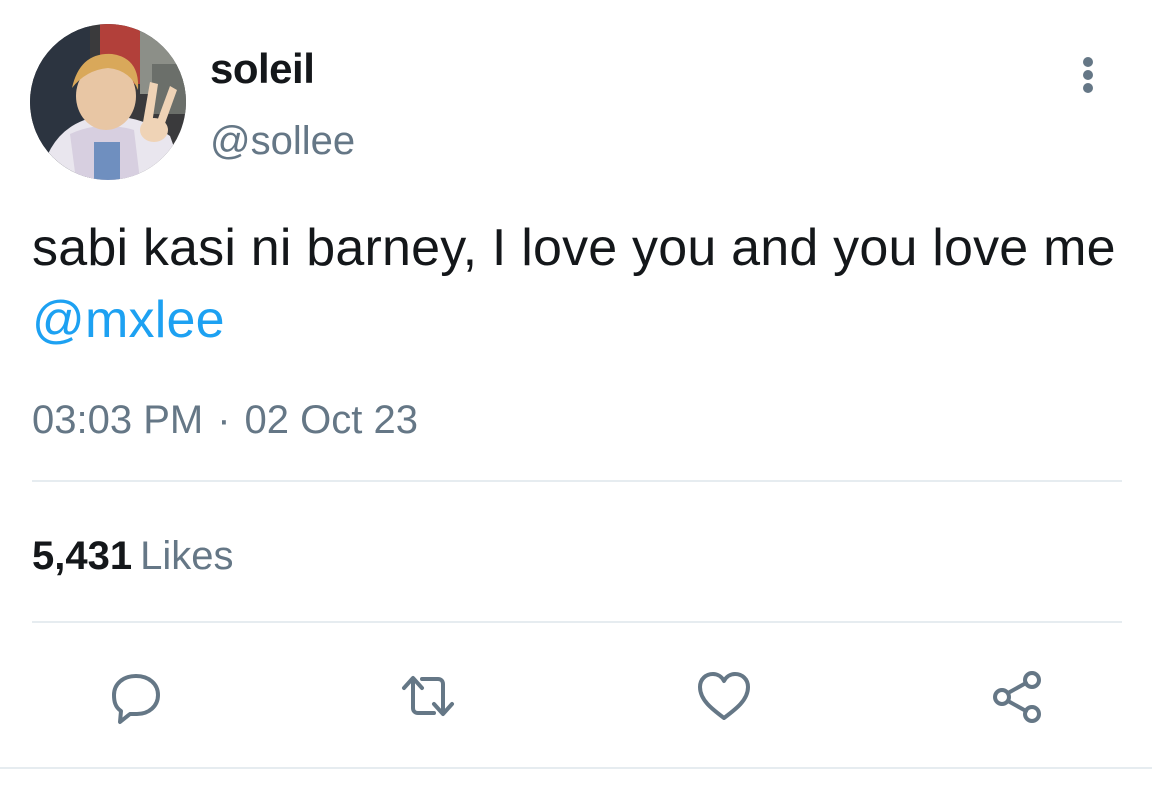 This screenshot has width=1152, height=786. I want to click on more-options-button, so click(1088, 75).